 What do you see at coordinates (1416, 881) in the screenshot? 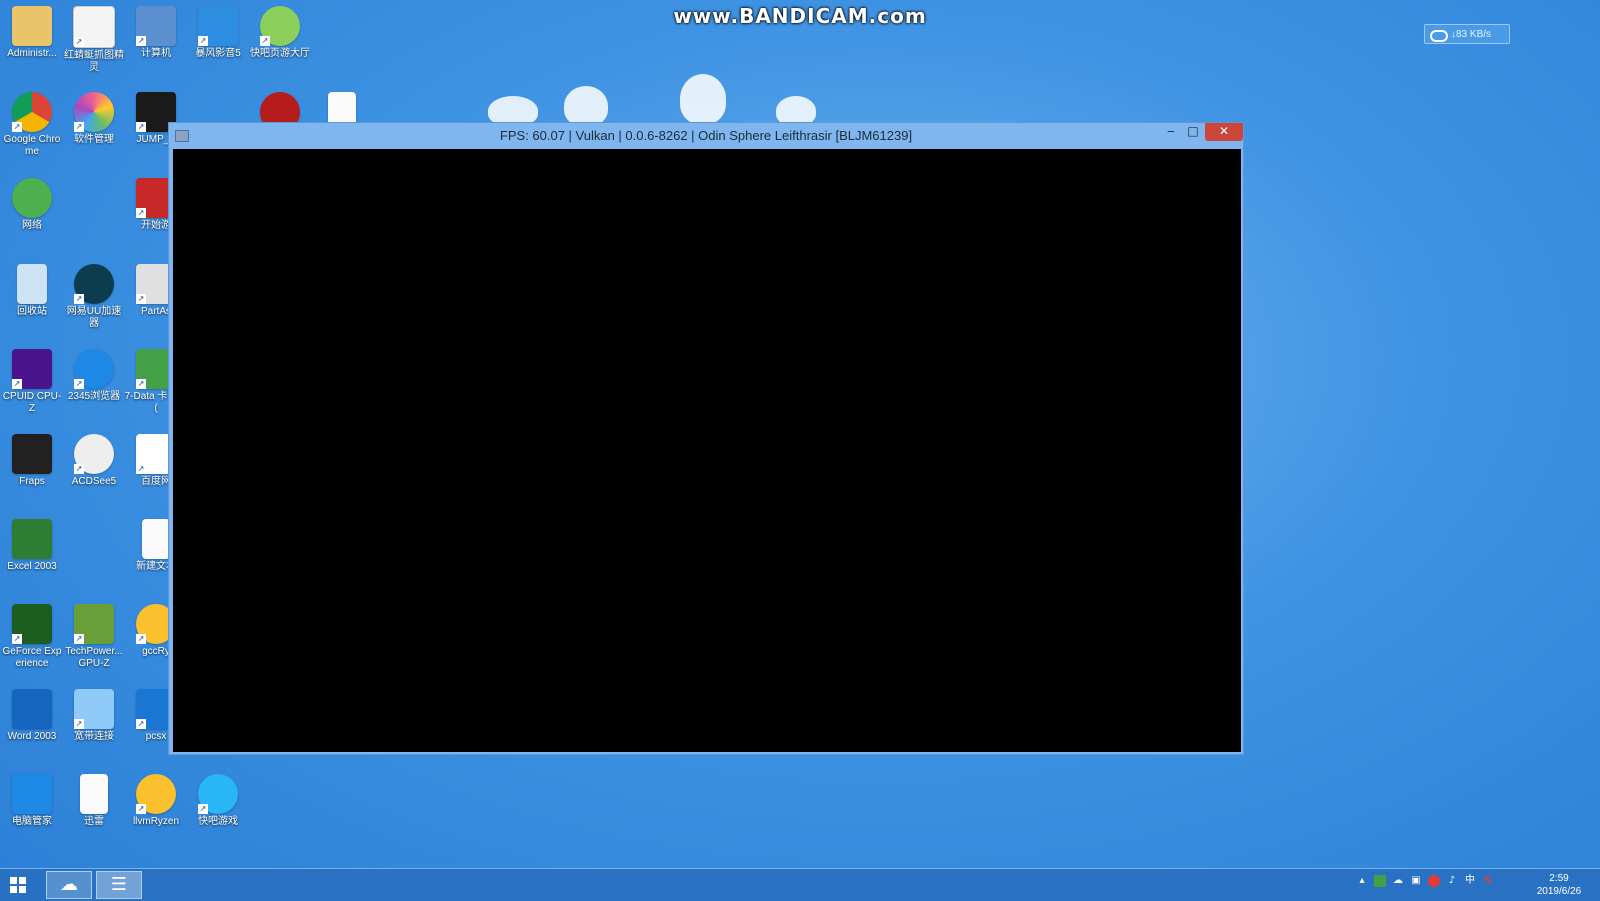
I see `network-tray-icon: ▣` at bounding box center [1416, 881].